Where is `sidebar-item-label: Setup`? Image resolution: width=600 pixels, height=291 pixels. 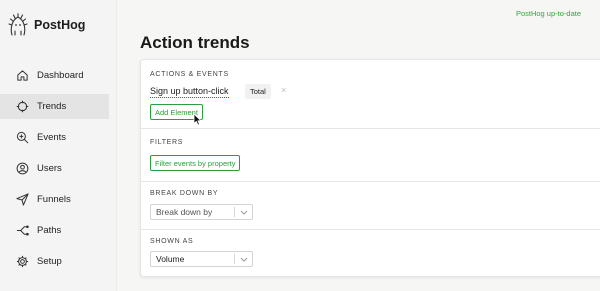
sidebar-item-label: Setup is located at coordinates (49, 261).